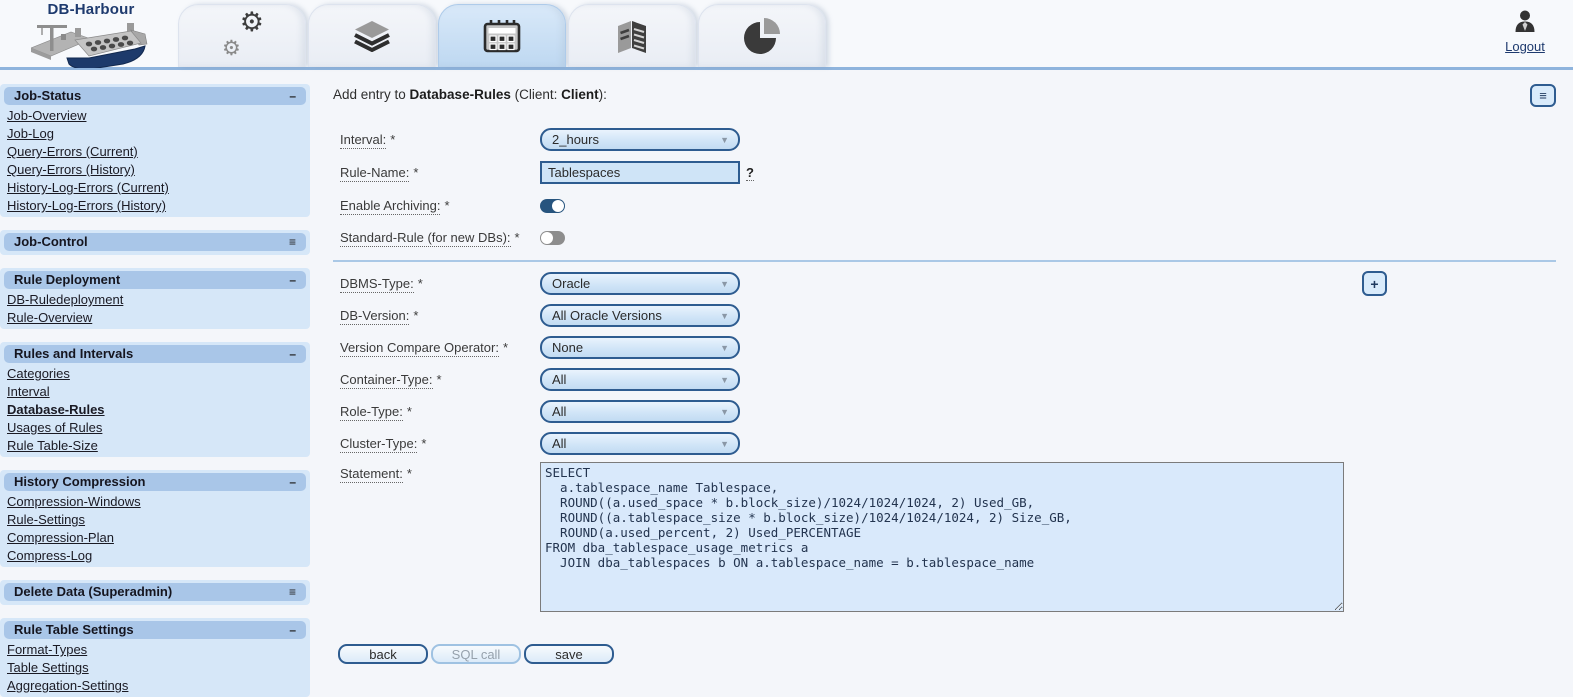  I want to click on form-row-rule-name: Rule-Name:* ?, so click(547, 172).